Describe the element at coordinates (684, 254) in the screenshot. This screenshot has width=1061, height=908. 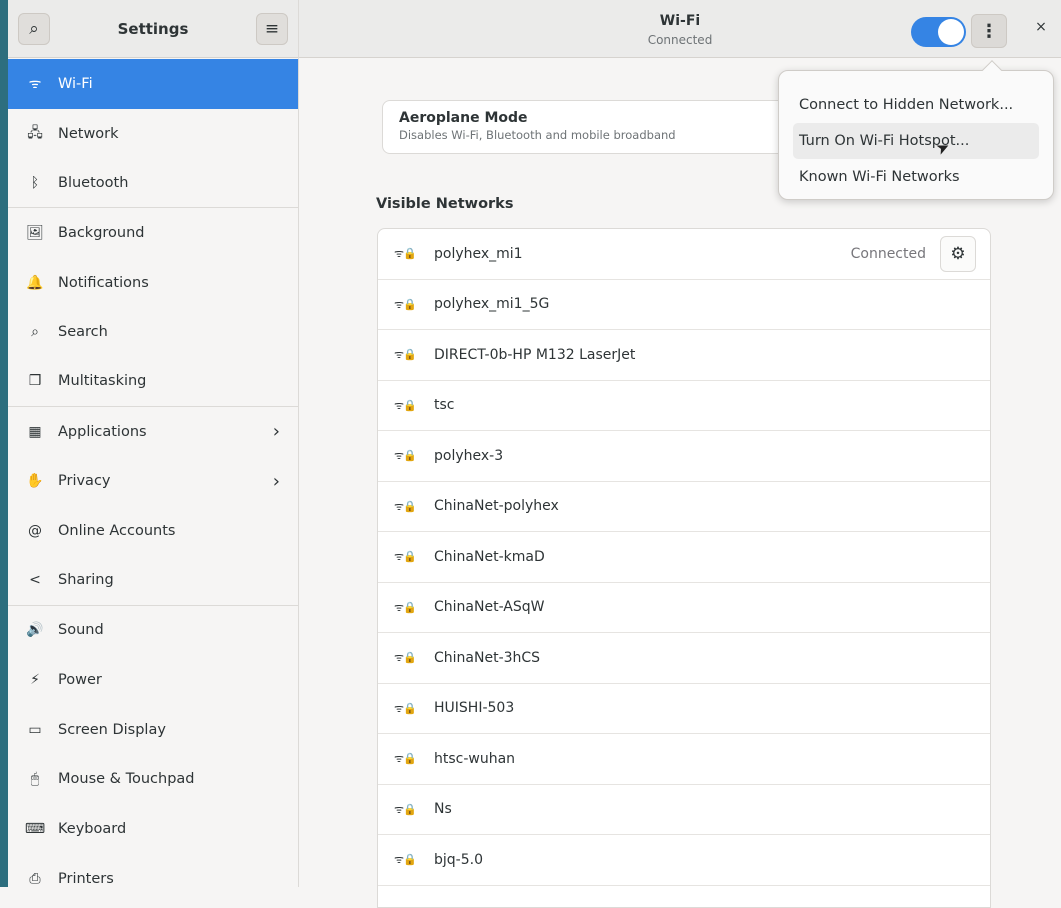
I see `network-row: ᯤ🔒 polyhex_mi1 Connected ⚙` at that location.